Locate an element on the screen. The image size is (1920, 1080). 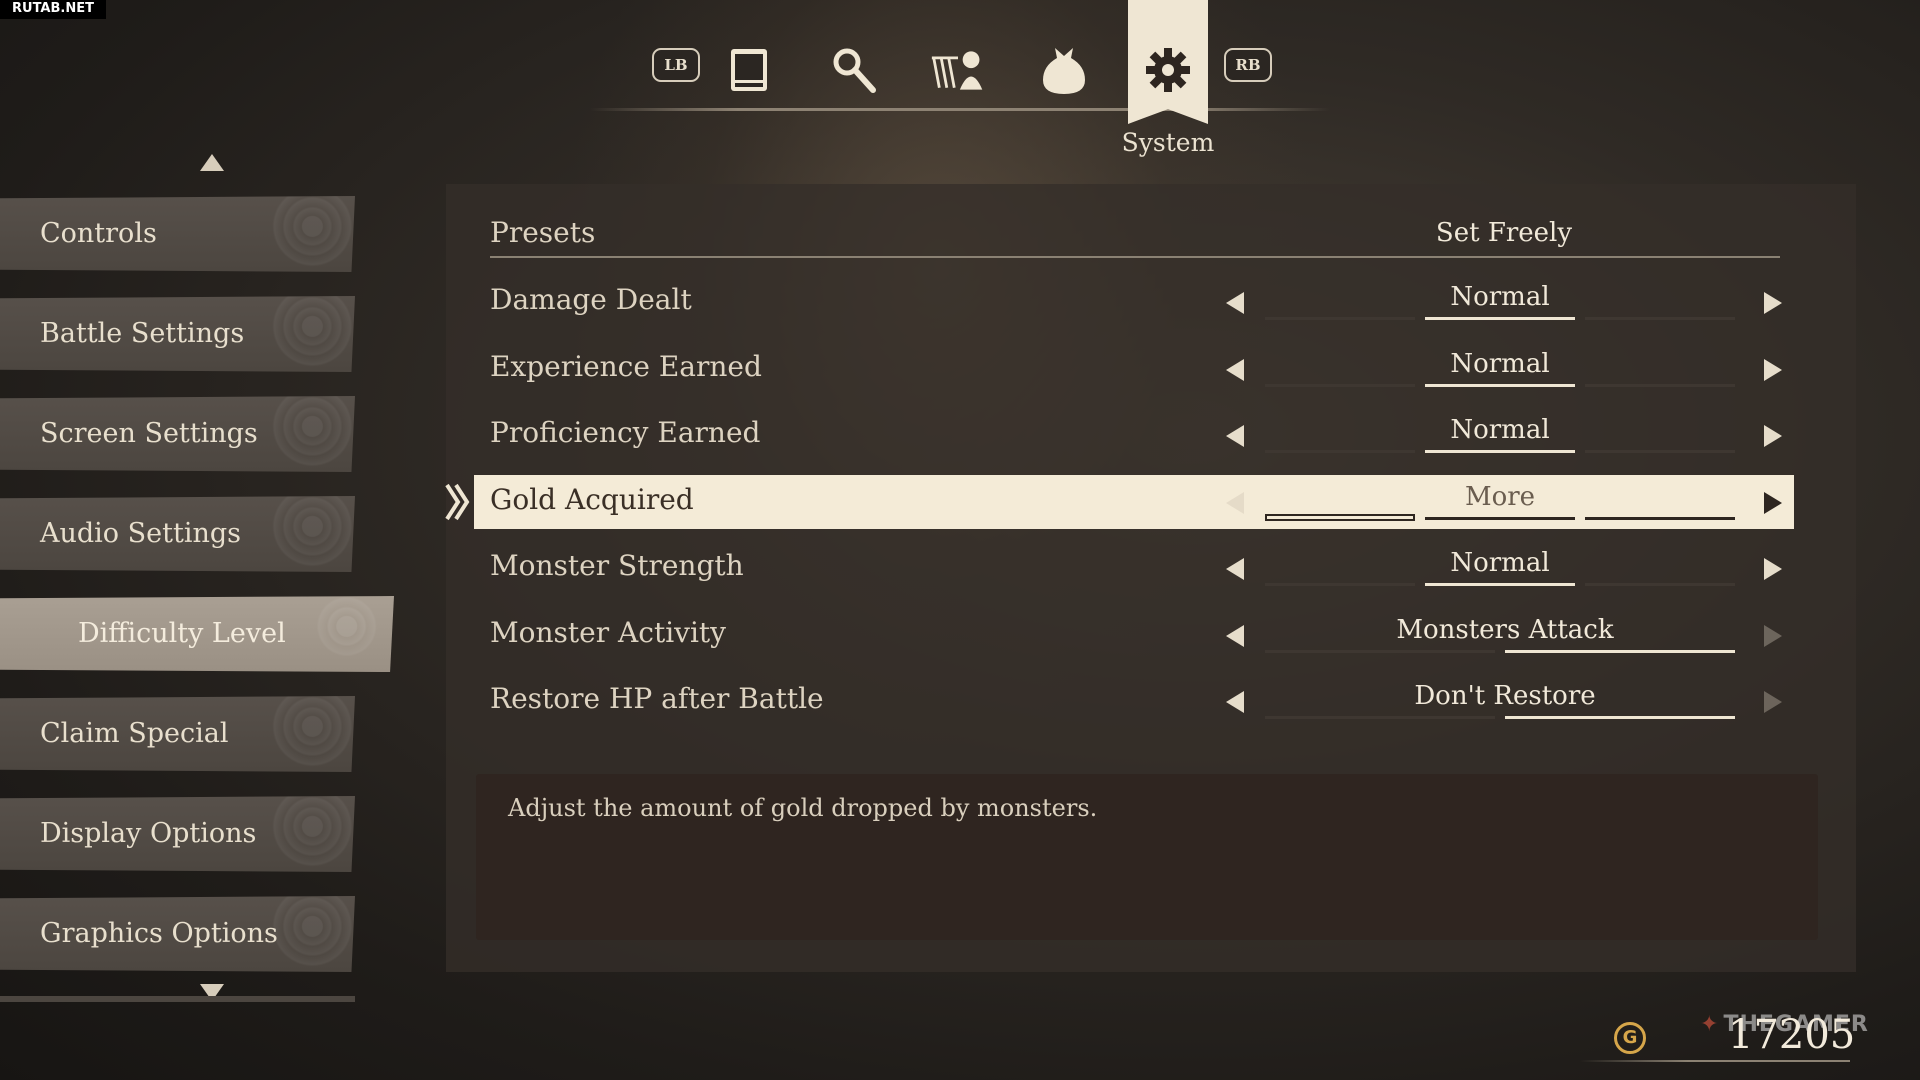
bag-icon is located at coordinates (1064, 71).